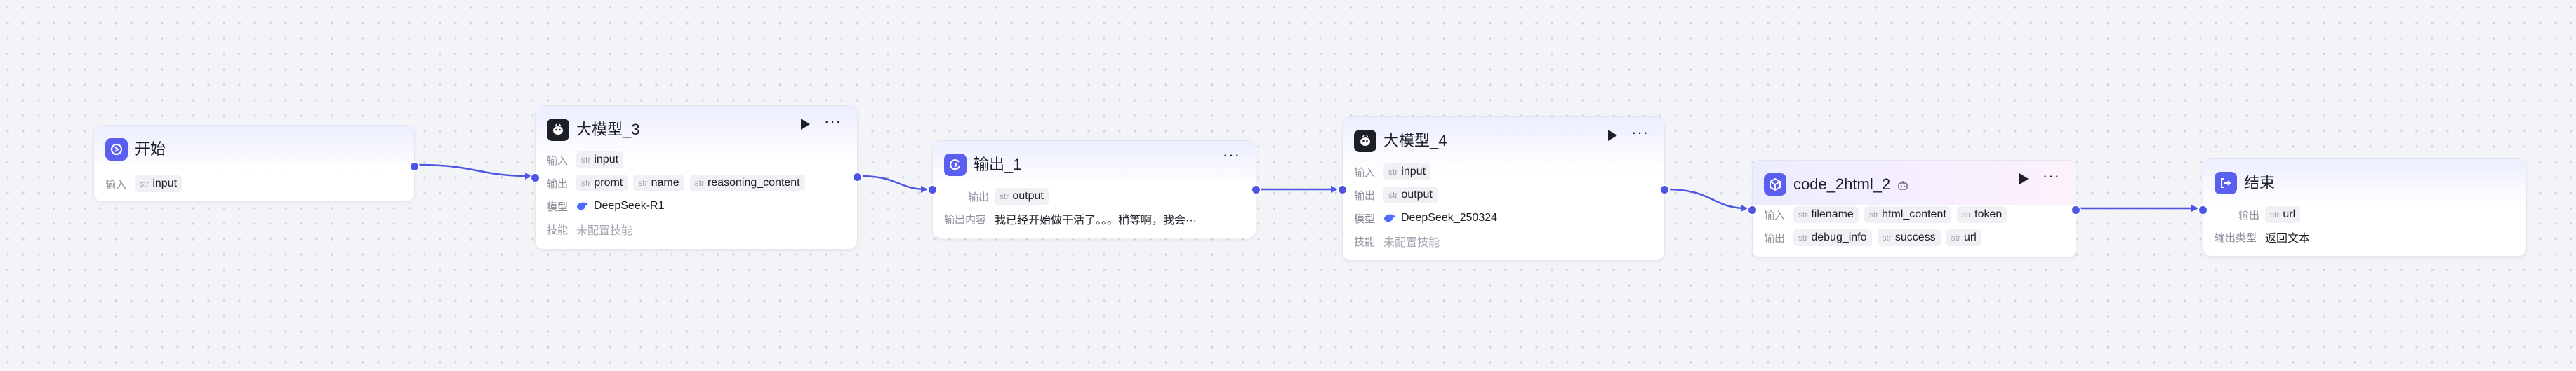 This screenshot has height=371, width=2576. What do you see at coordinates (2236, 238) in the screenshot?
I see `output-type-label: 输出类型` at bounding box center [2236, 238].